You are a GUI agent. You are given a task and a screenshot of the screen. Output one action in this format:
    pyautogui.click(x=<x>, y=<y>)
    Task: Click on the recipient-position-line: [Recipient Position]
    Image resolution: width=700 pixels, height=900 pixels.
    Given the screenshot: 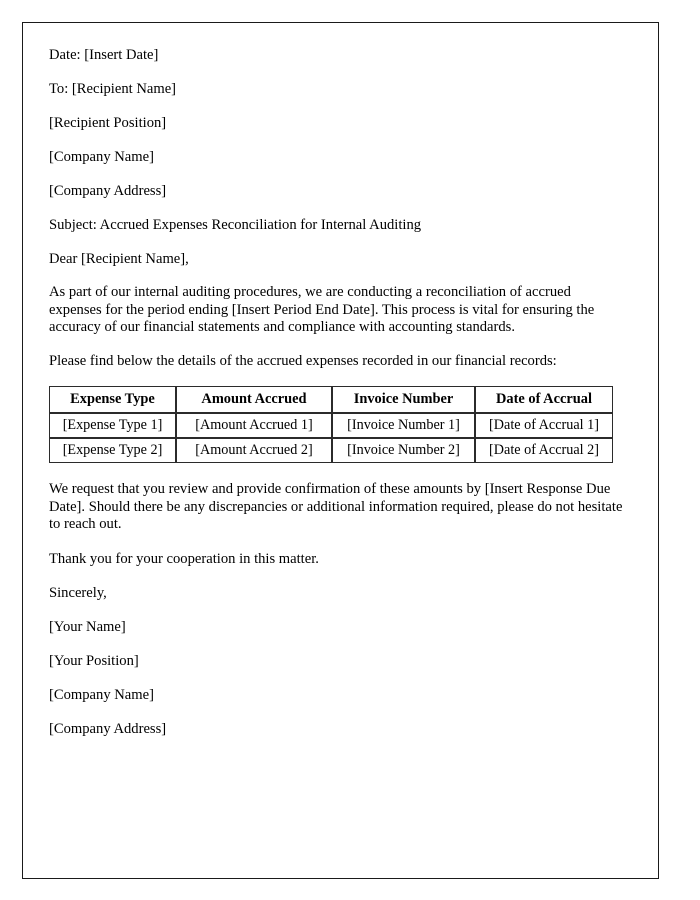 What is the action you would take?
    pyautogui.click(x=108, y=123)
    